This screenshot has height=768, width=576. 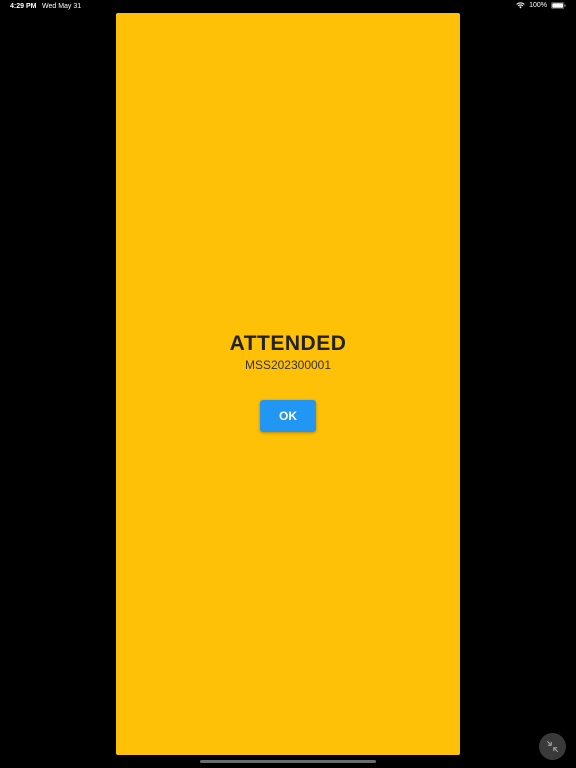 I want to click on status-time: 4:29 PM, so click(x=23, y=6).